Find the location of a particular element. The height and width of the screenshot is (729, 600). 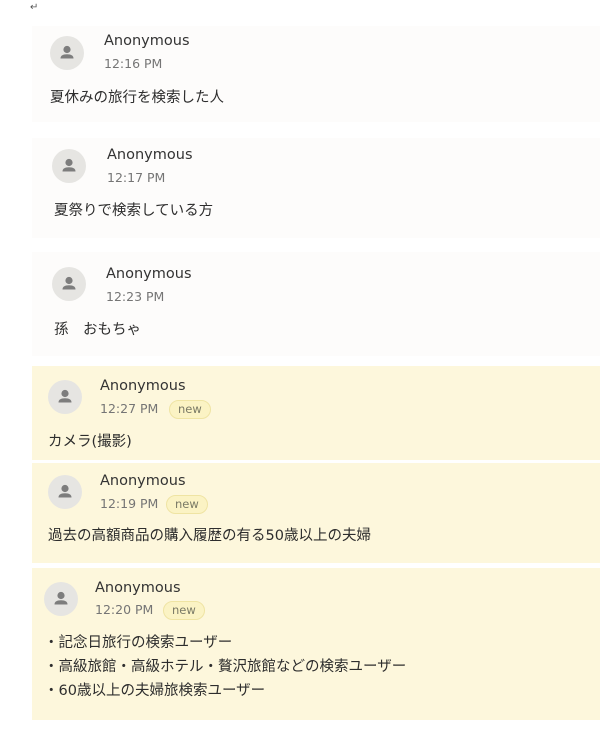

comment-time: 12:20 PM is located at coordinates (124, 609).